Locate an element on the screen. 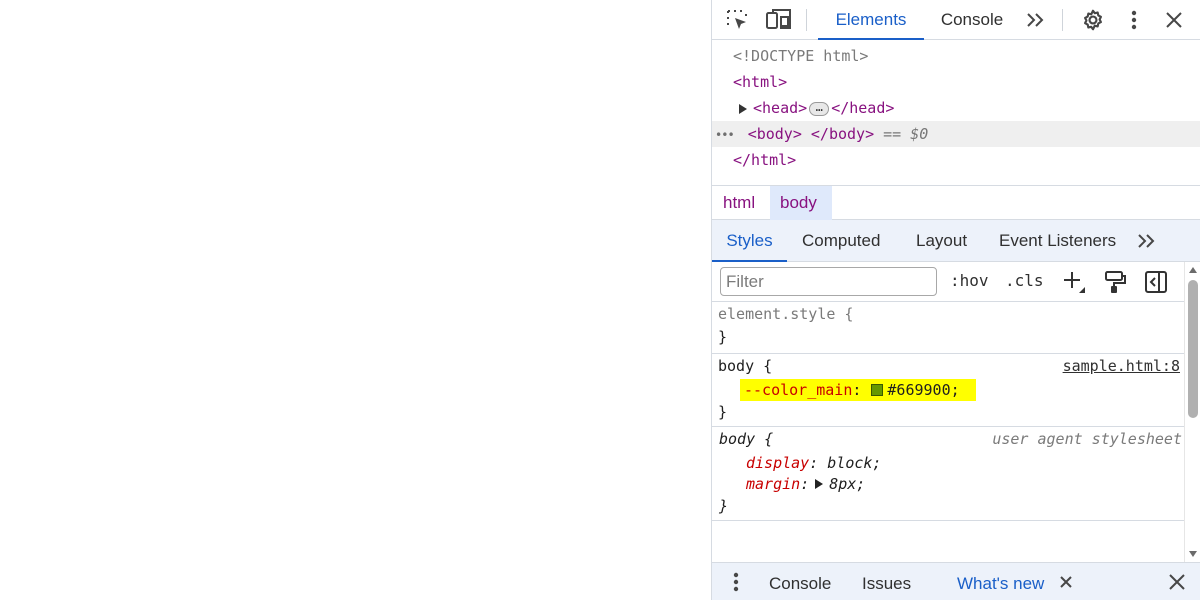 This screenshot has width=1200, height=600. cls-toggle: .cls is located at coordinates (1024, 280).